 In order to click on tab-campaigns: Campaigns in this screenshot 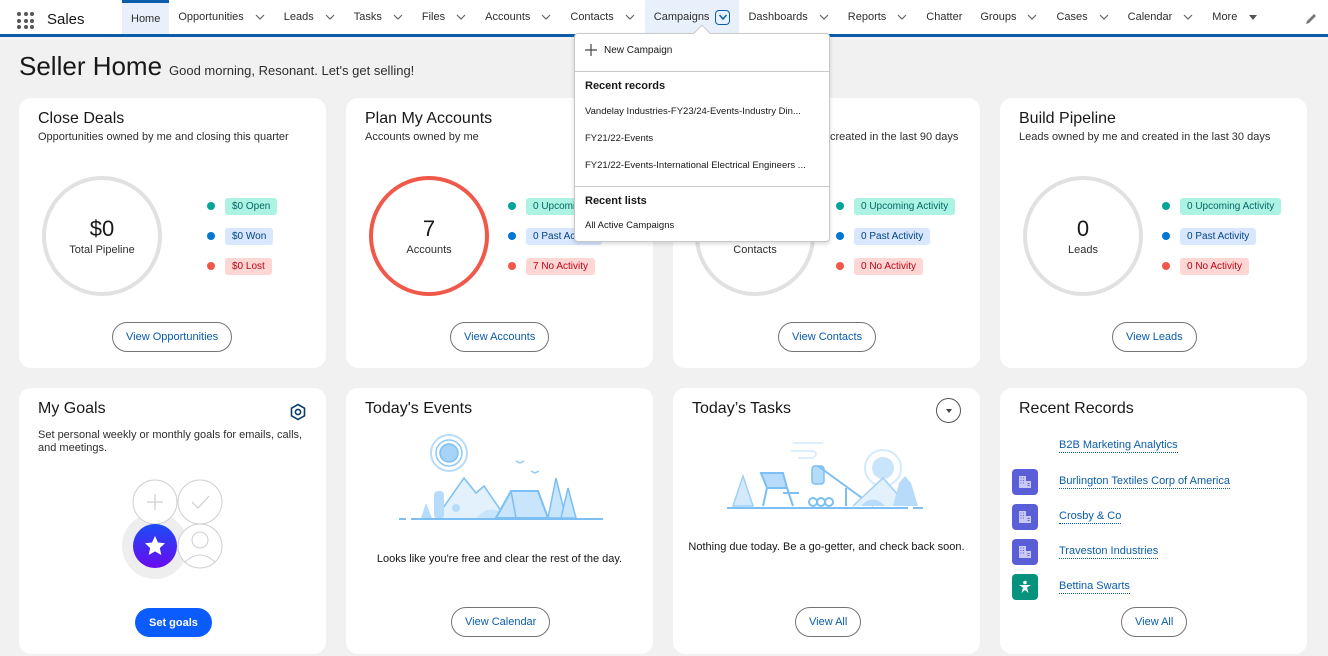, I will do `click(692, 17)`.